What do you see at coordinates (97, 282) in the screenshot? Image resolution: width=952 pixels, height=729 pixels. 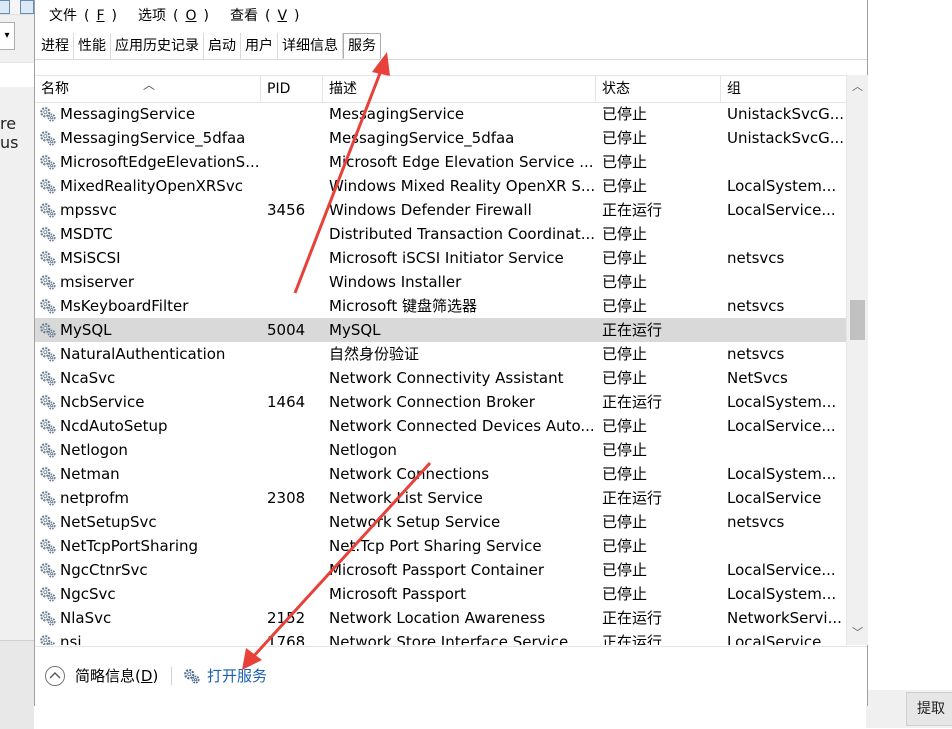 I see `service-name-label: msiserver` at bounding box center [97, 282].